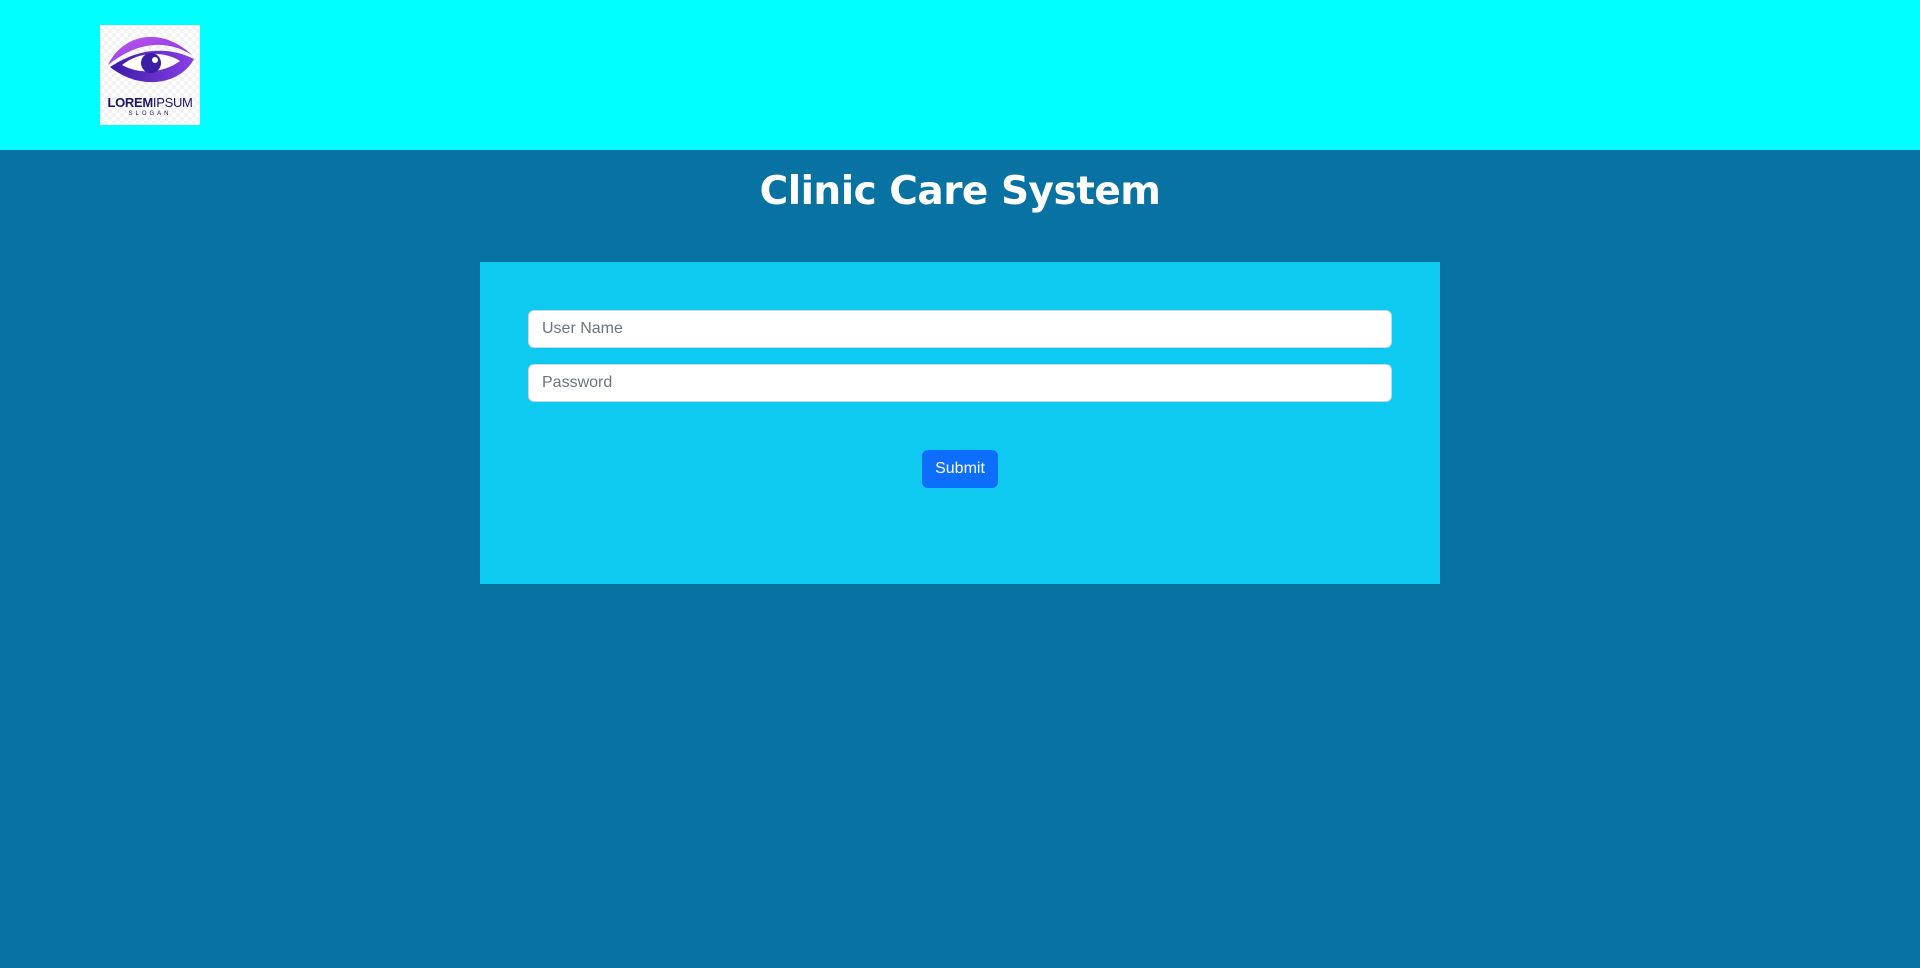 The height and width of the screenshot is (968, 1920). I want to click on username-input, so click(960, 329).